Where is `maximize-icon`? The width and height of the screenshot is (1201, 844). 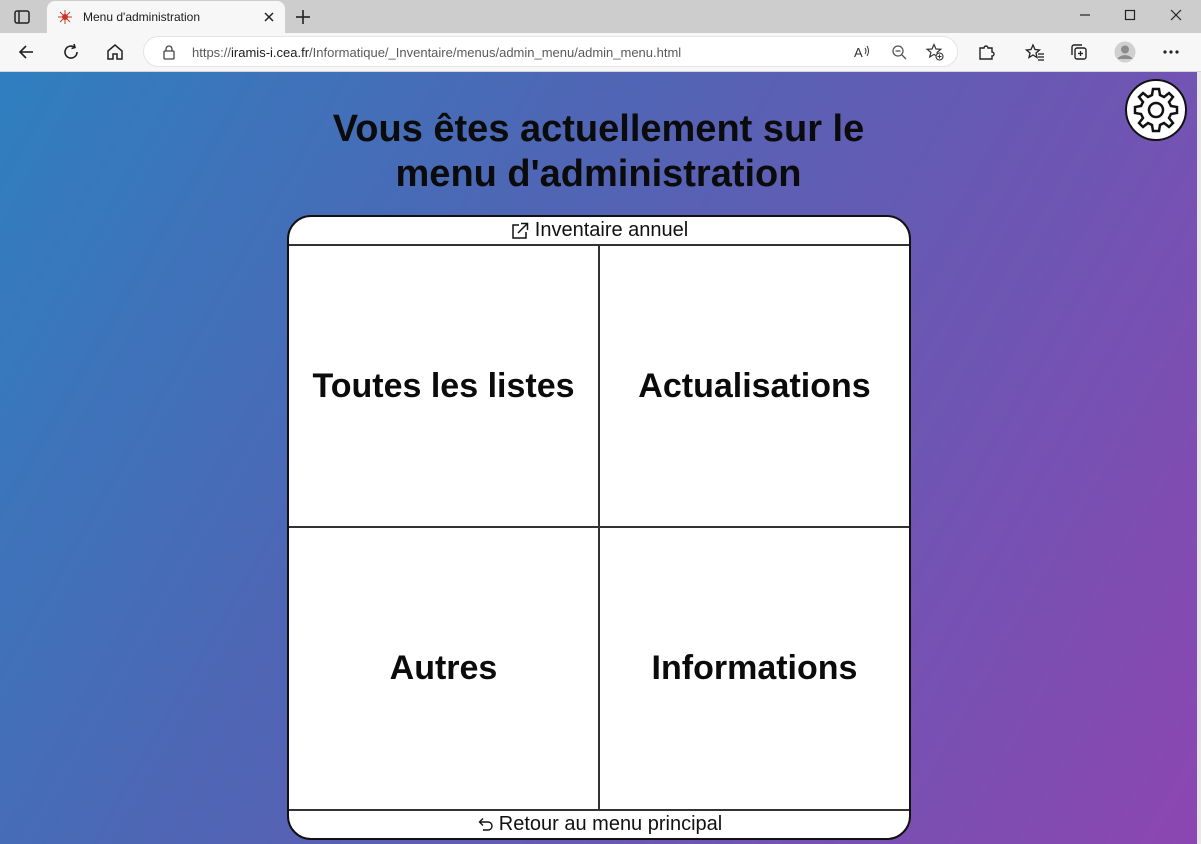 maximize-icon is located at coordinates (1130, 15).